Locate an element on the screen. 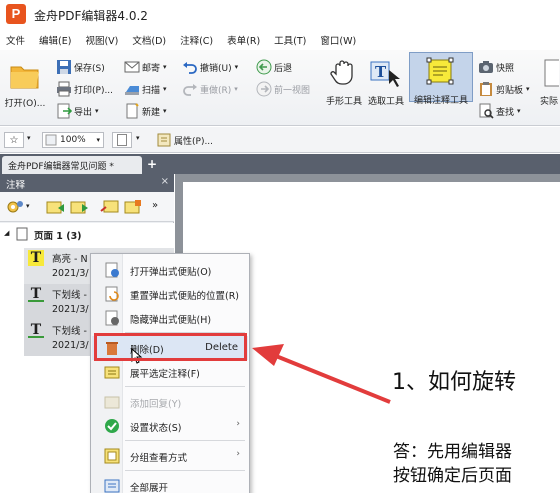 This screenshot has height=493, width=560. forward-arrow-icon is located at coordinates (264, 89).